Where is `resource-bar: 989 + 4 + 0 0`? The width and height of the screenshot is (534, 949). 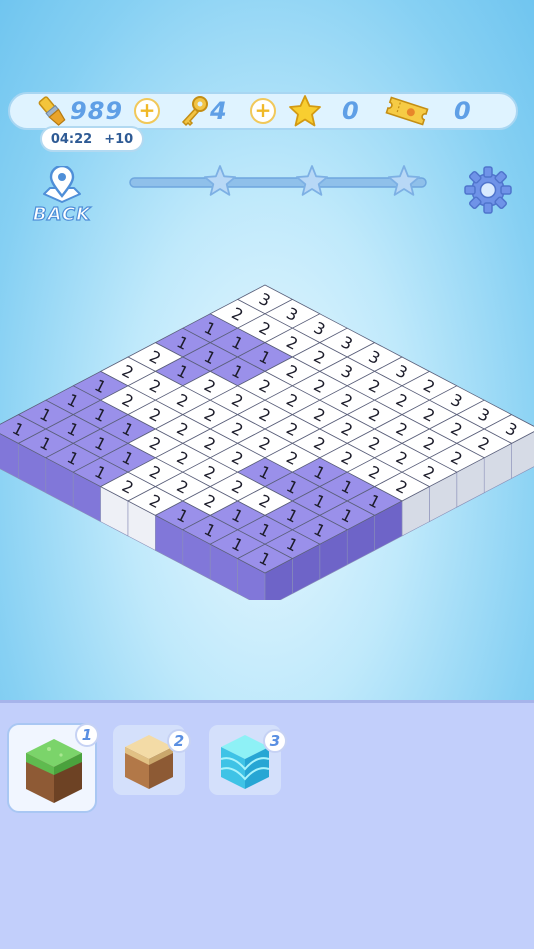
resource-bar: 989 + 4 + 0 0 is located at coordinates (263, 111).